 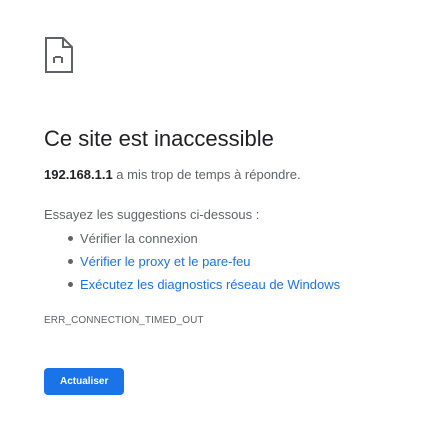 I want to click on error-code: ERR_CONNECTION_TIMED_OUT, so click(x=124, y=321).